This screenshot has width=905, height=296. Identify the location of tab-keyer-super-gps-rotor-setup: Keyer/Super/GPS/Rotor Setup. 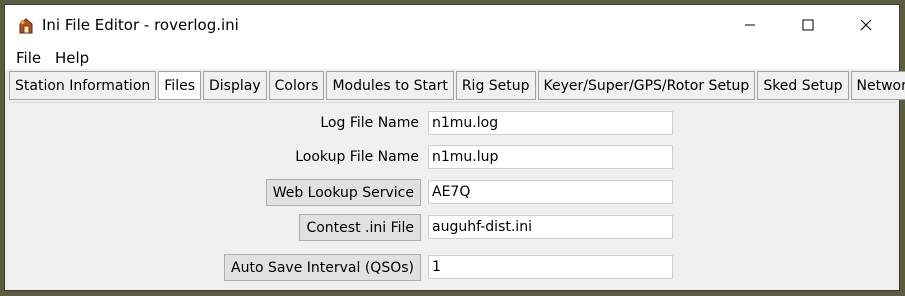
(646, 85).